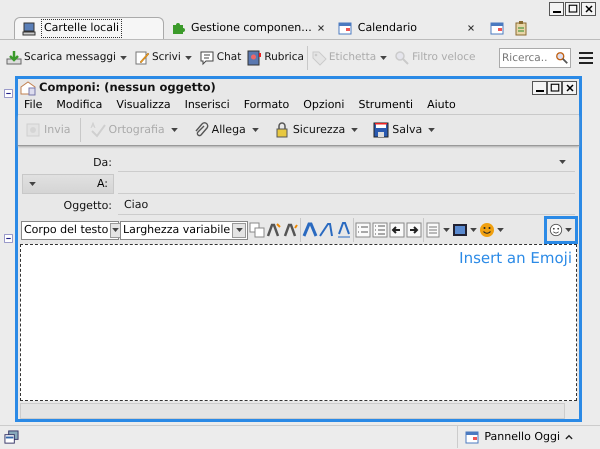 This screenshot has width=600, height=449. I want to click on menu-item: Strumenti, so click(386, 105).